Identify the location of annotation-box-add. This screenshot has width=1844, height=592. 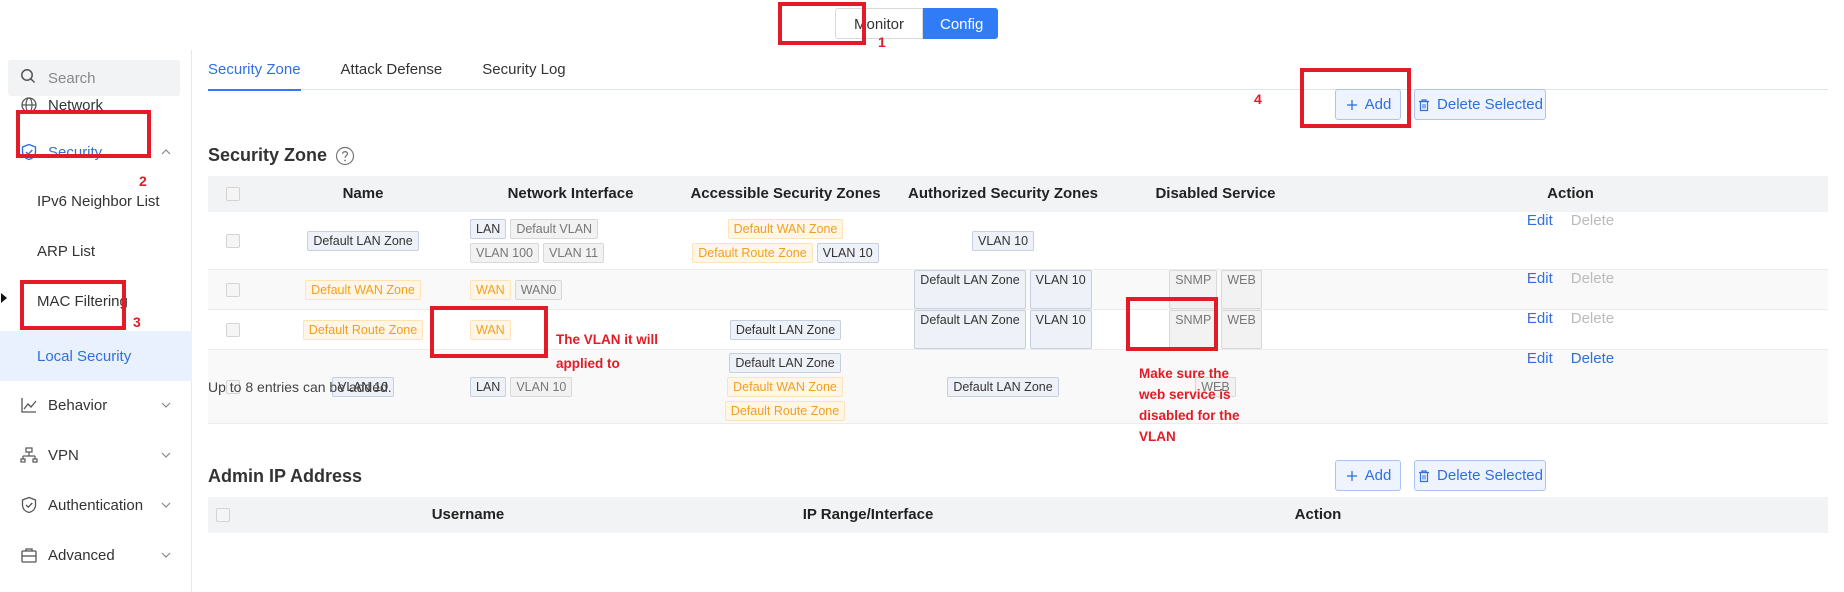
(1355, 98).